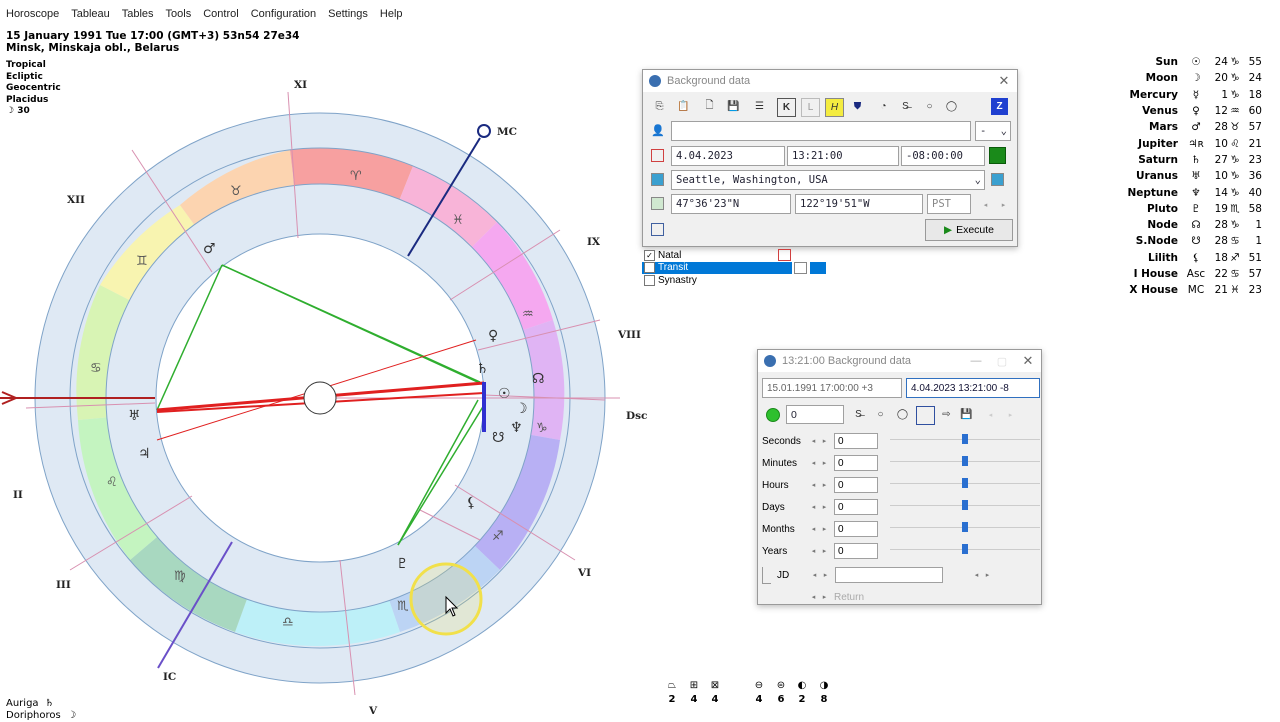 The image size is (1280, 722). Describe the element at coordinates (856, 529) in the screenshot. I see `months-input: 0` at that location.